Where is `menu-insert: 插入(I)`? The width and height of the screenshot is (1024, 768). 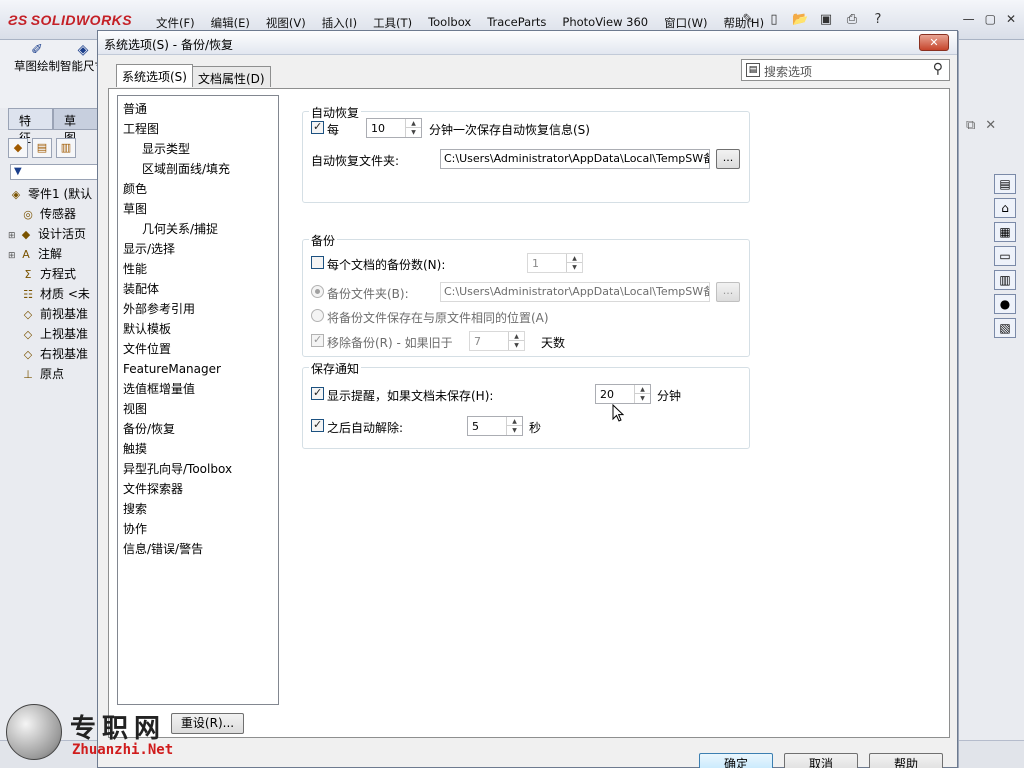 menu-insert: 插入(I) is located at coordinates (339, 23).